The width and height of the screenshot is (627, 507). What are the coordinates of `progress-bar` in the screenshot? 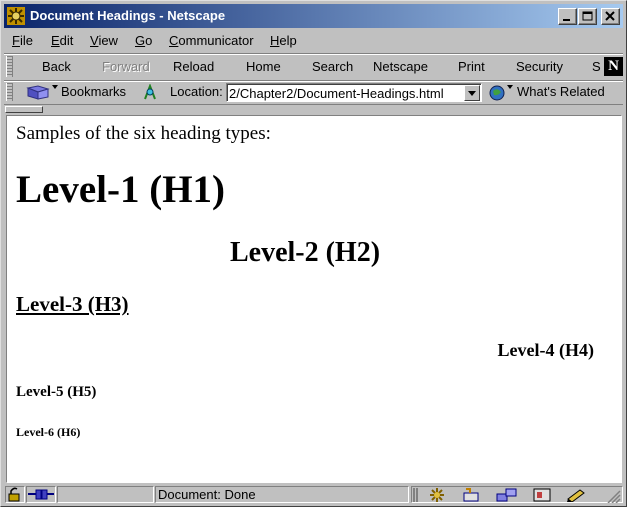 It's located at (105, 494).